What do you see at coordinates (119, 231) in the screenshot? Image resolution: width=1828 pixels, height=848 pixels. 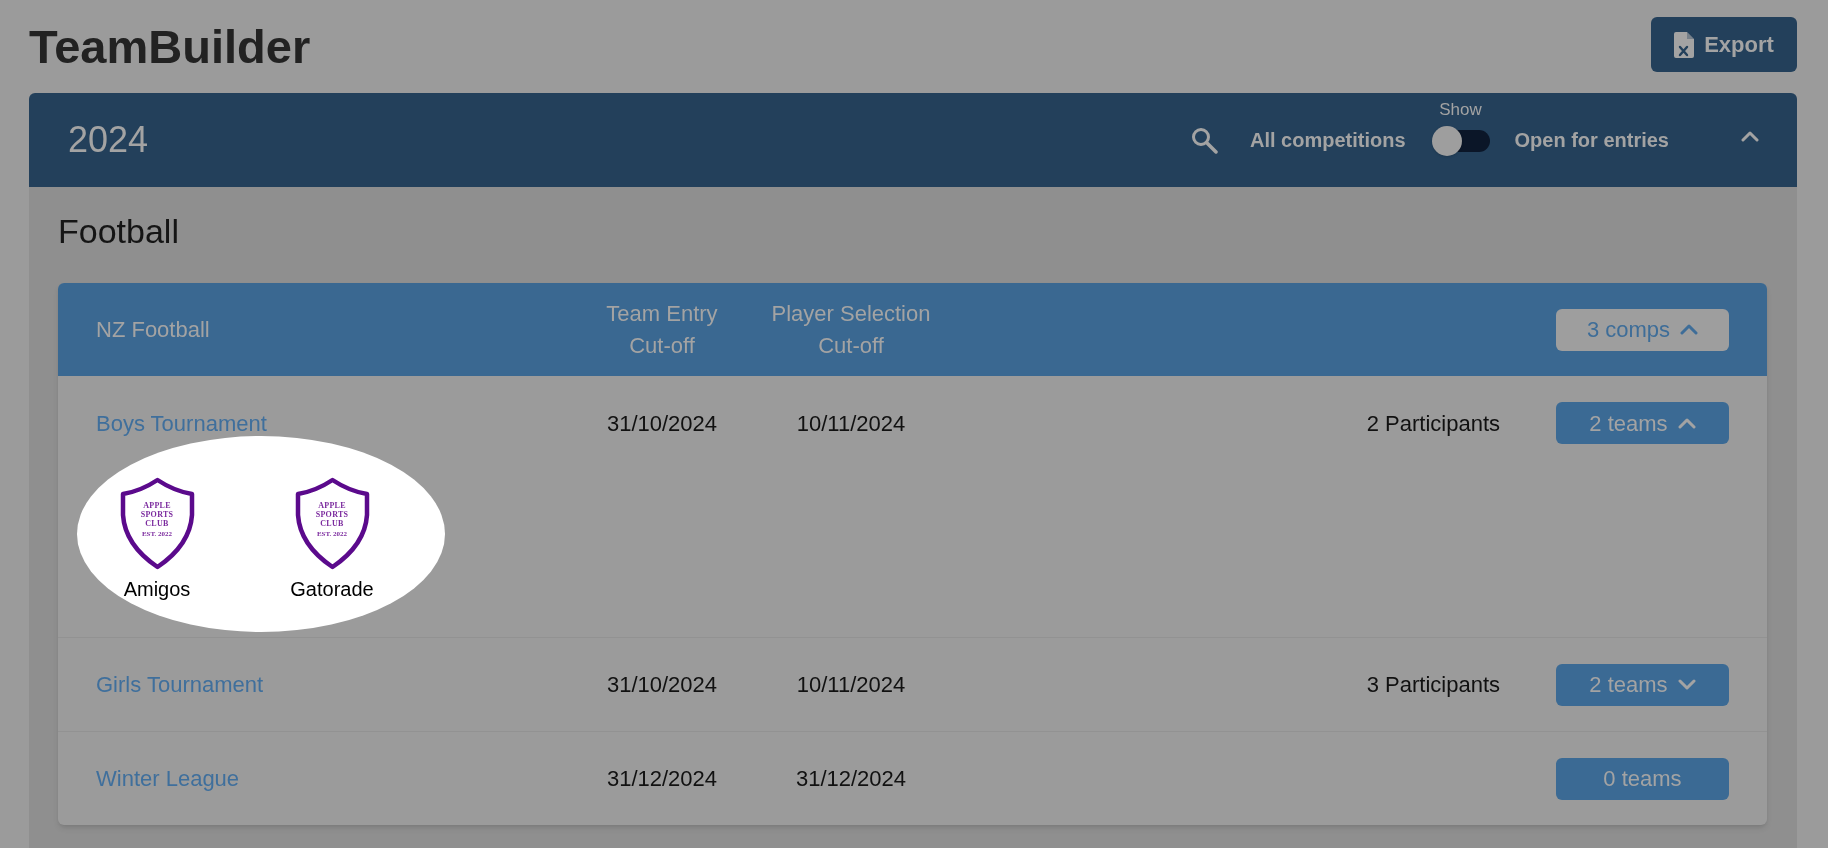 I see `sport-title: Football` at bounding box center [119, 231].